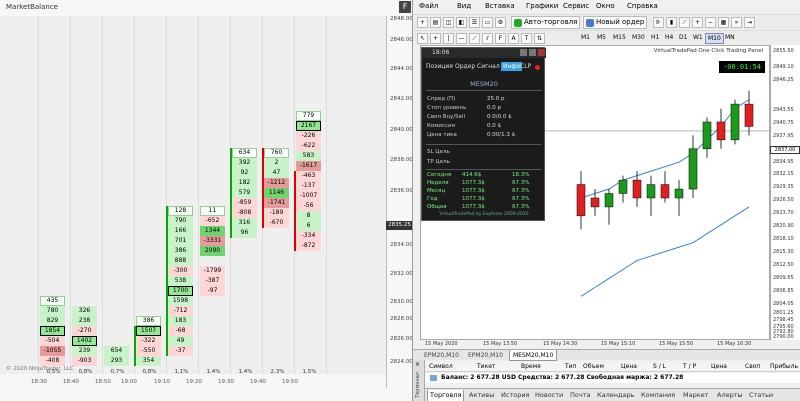 The width and height of the screenshot is (800, 401). What do you see at coordinates (615, 395) in the screenshot?
I see `tab-calendar: Календарь` at bounding box center [615, 395].